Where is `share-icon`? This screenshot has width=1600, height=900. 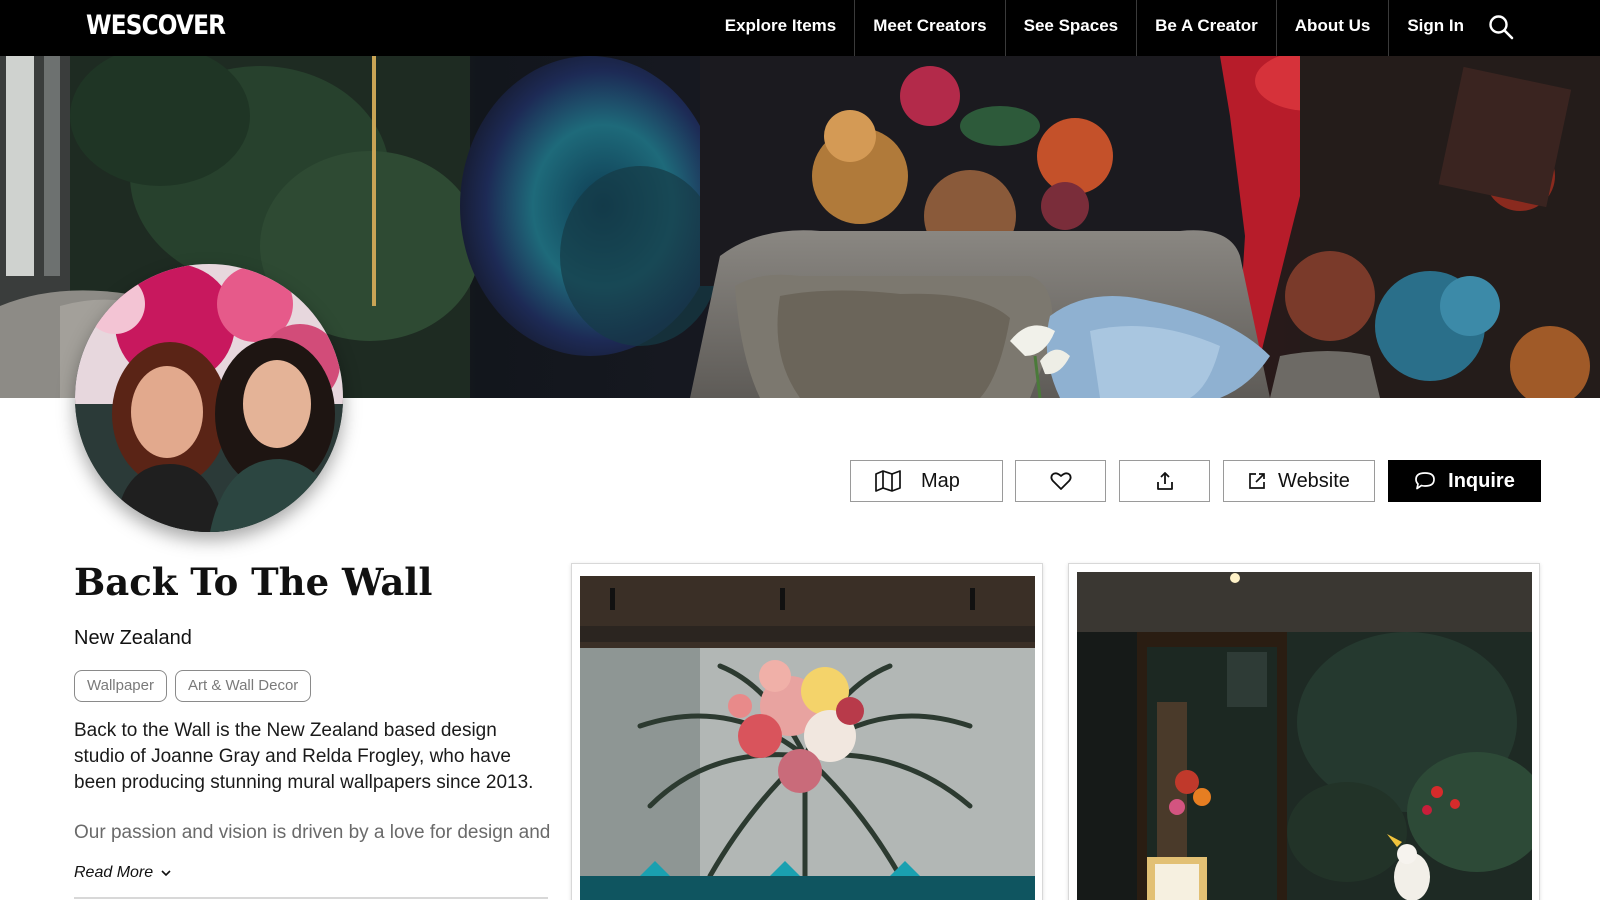 share-icon is located at coordinates (1165, 481).